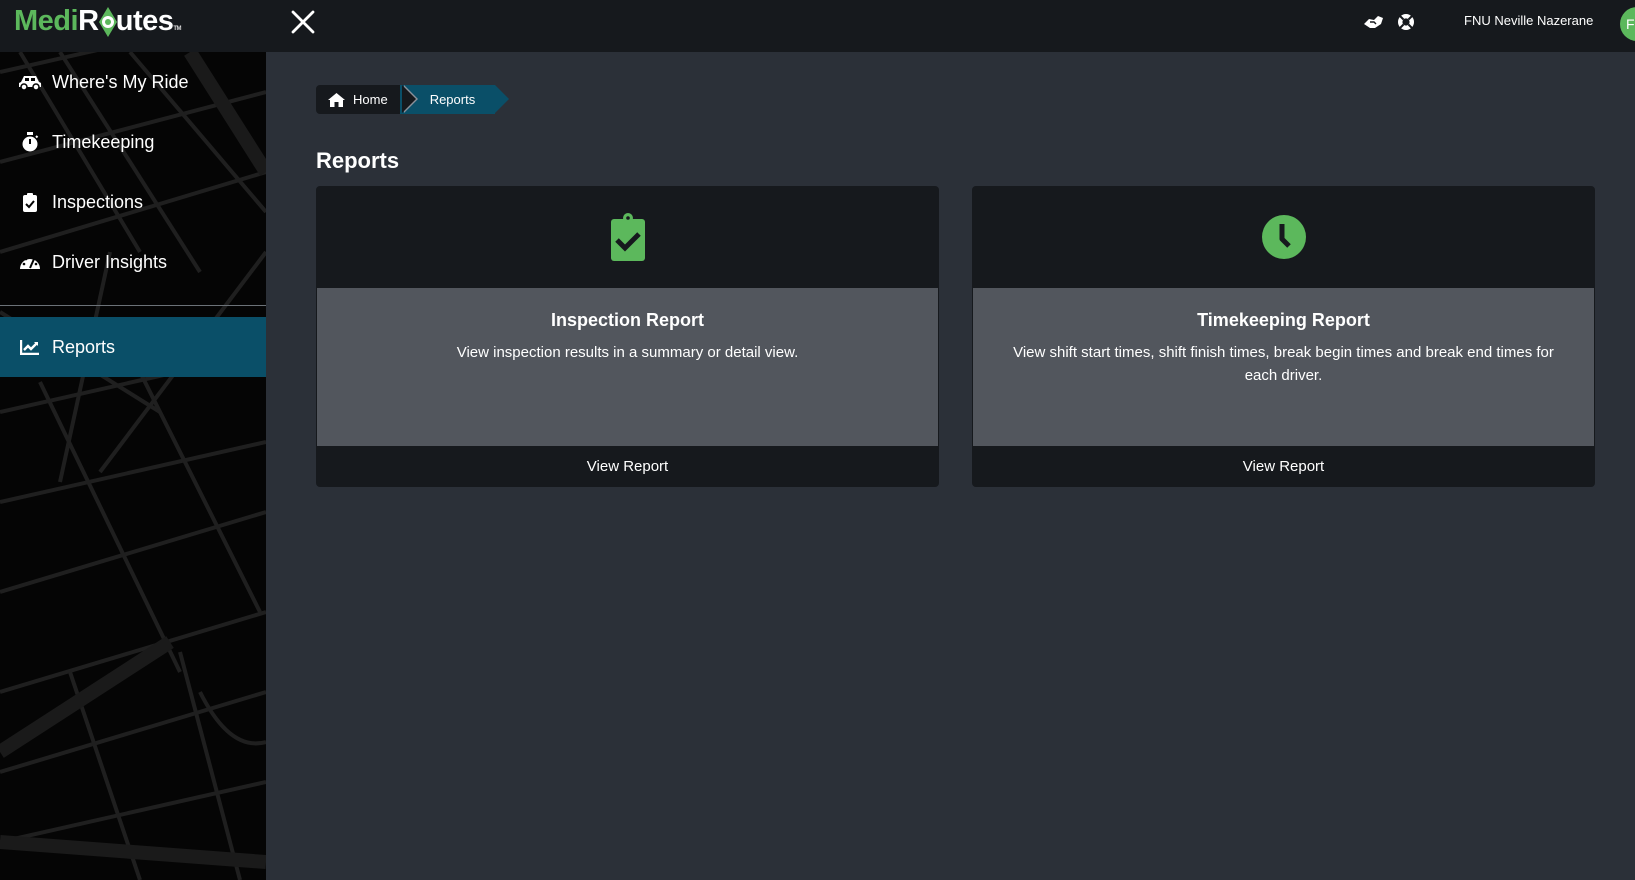 This screenshot has width=1635, height=880. I want to click on logo-text-r: R, so click(88, 21).